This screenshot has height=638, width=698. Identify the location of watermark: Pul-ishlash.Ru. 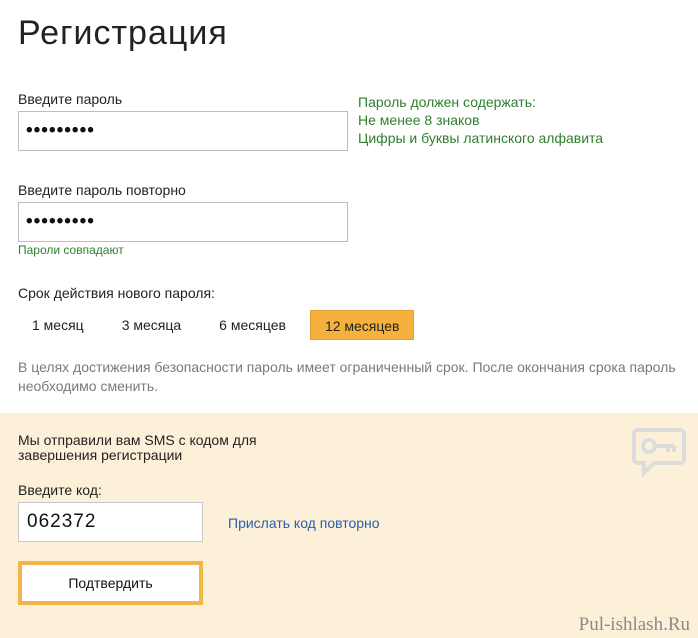
(634, 624).